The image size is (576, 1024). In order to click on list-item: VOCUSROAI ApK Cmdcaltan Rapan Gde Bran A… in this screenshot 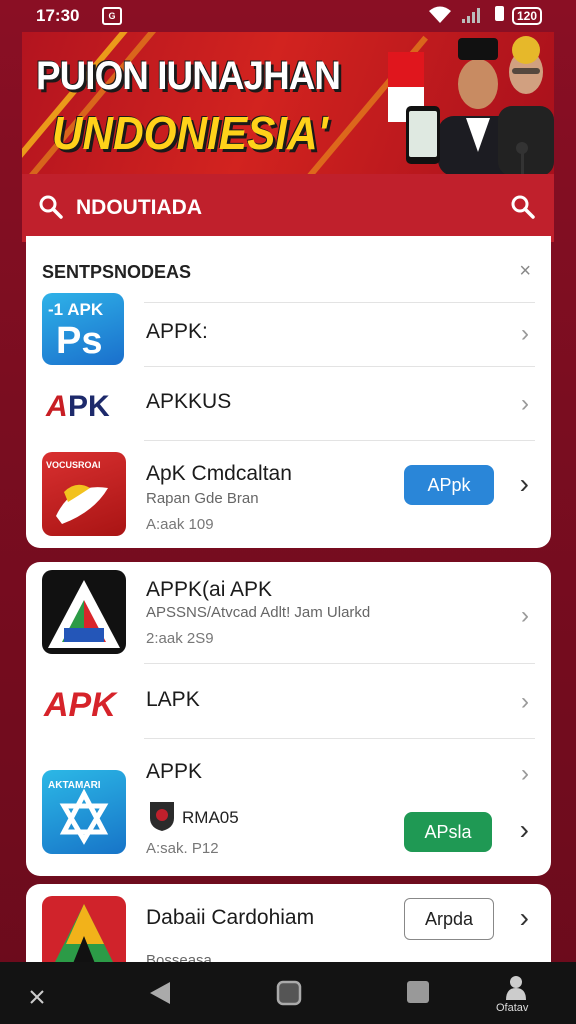, I will do `click(288, 494)`.